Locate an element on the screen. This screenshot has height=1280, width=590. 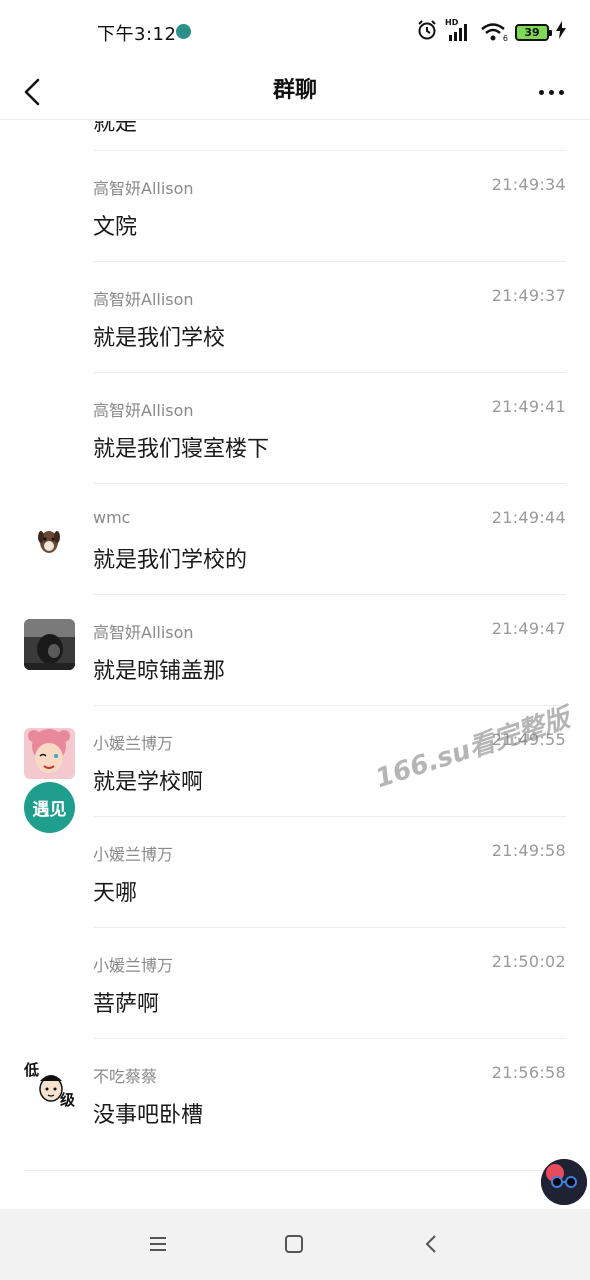
floating-avatar is located at coordinates (564, 1182).